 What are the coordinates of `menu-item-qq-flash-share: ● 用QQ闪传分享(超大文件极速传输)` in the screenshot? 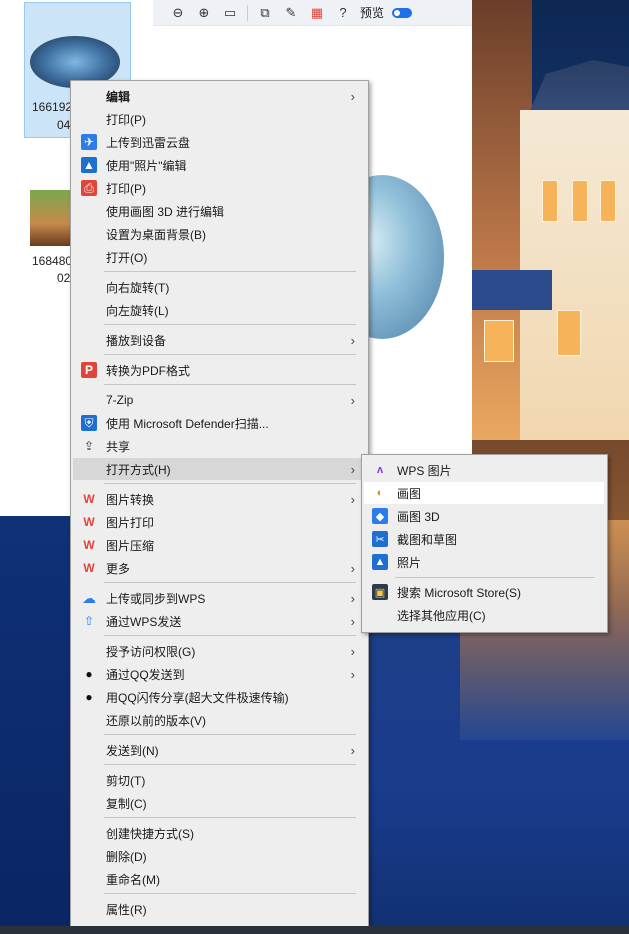 It's located at (219, 697).